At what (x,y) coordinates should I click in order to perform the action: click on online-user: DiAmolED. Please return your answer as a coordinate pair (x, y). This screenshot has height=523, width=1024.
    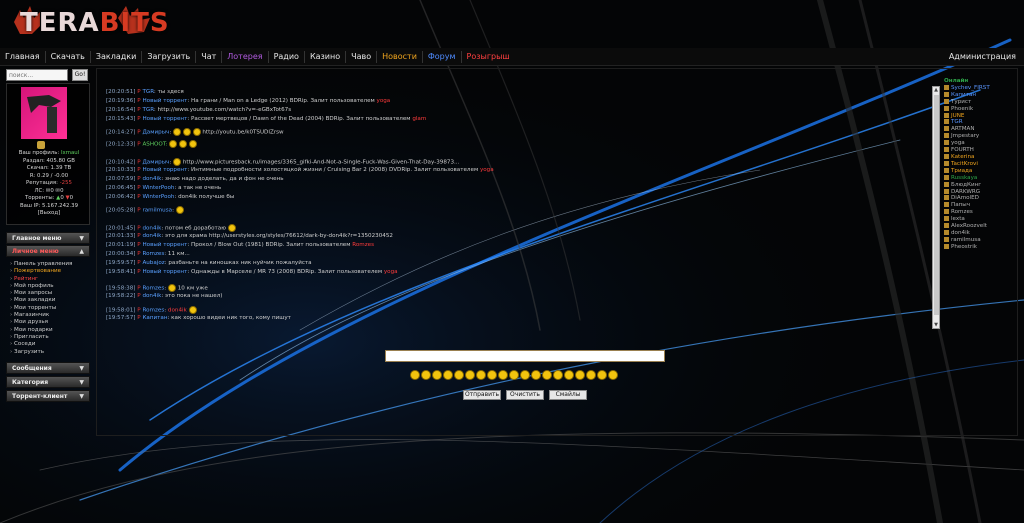
    Looking at the image, I should click on (980, 198).